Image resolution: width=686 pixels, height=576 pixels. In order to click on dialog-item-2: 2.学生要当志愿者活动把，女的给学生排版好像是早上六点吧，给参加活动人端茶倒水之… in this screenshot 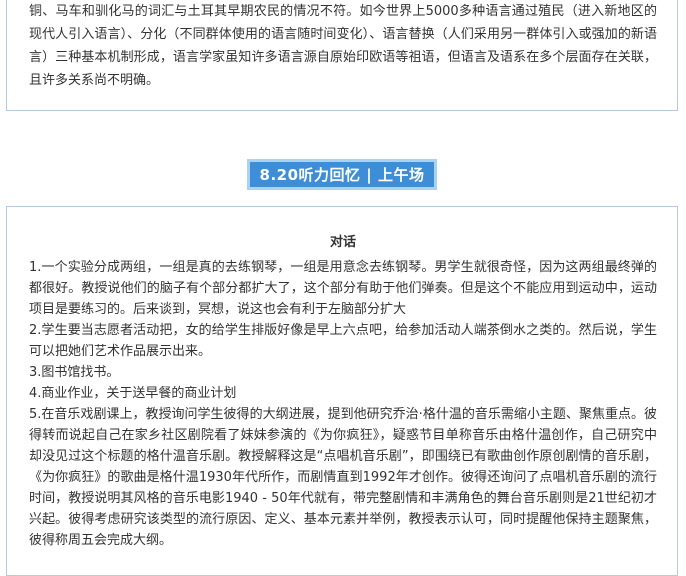, I will do `click(343, 341)`.